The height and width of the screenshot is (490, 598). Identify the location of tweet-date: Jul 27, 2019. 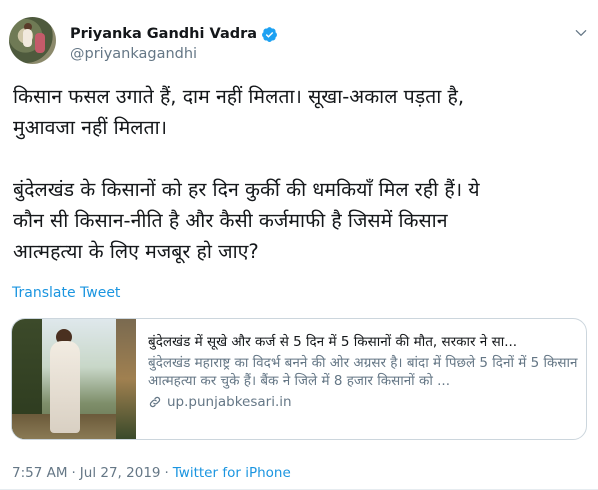
(120, 473).